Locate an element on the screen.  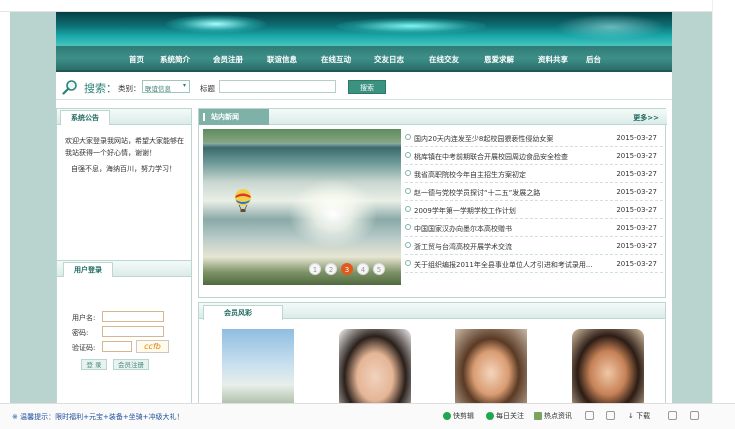
members-header: 会员风彩 is located at coordinates (432, 311).